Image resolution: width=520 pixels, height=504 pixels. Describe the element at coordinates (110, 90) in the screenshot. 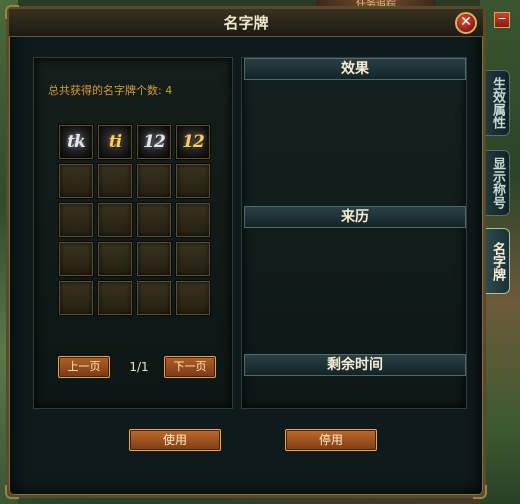

I see `total-count-text: 总共获得的名字牌个数: 4` at that location.